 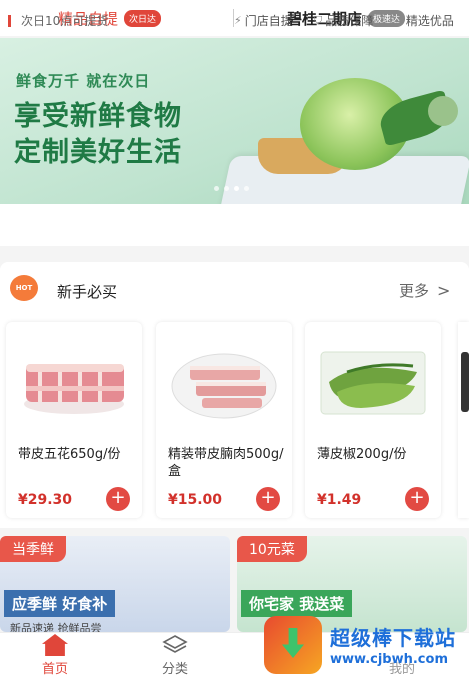 What do you see at coordinates (231, 188) in the screenshot?
I see `banner-pagination` at bounding box center [231, 188].